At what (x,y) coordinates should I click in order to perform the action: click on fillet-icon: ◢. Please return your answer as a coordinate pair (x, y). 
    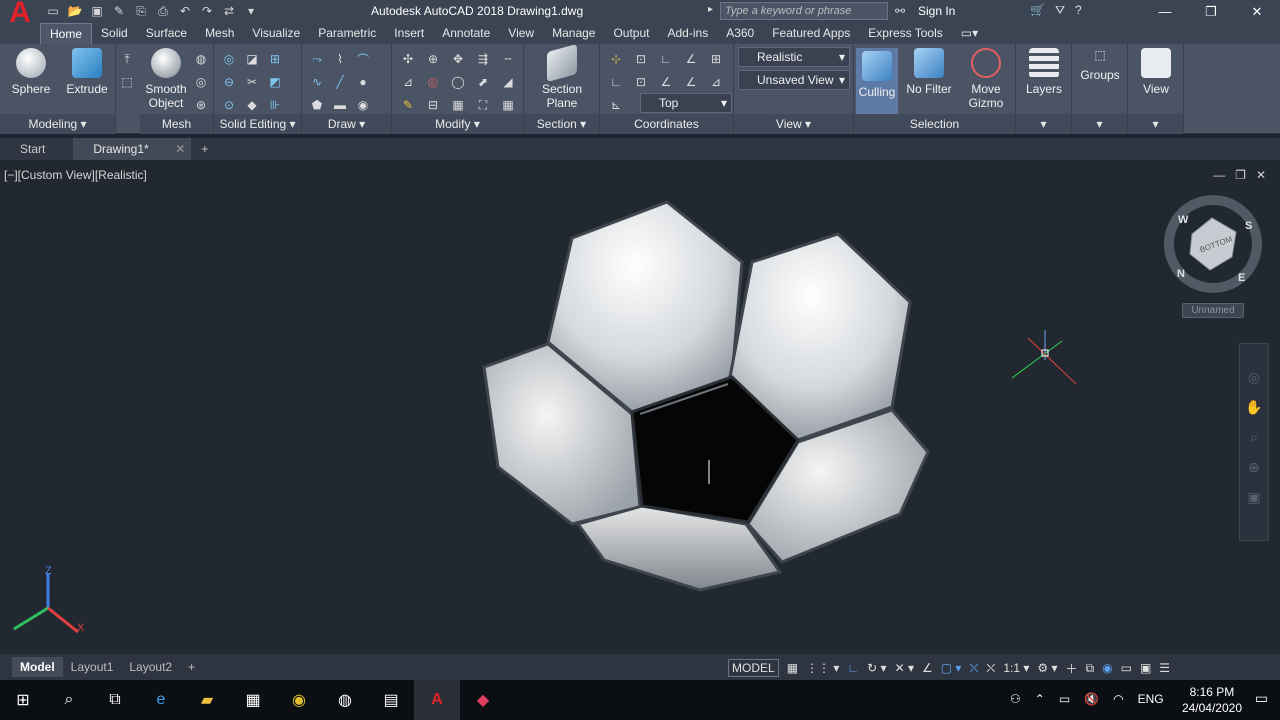
    Looking at the image, I should click on (508, 82).